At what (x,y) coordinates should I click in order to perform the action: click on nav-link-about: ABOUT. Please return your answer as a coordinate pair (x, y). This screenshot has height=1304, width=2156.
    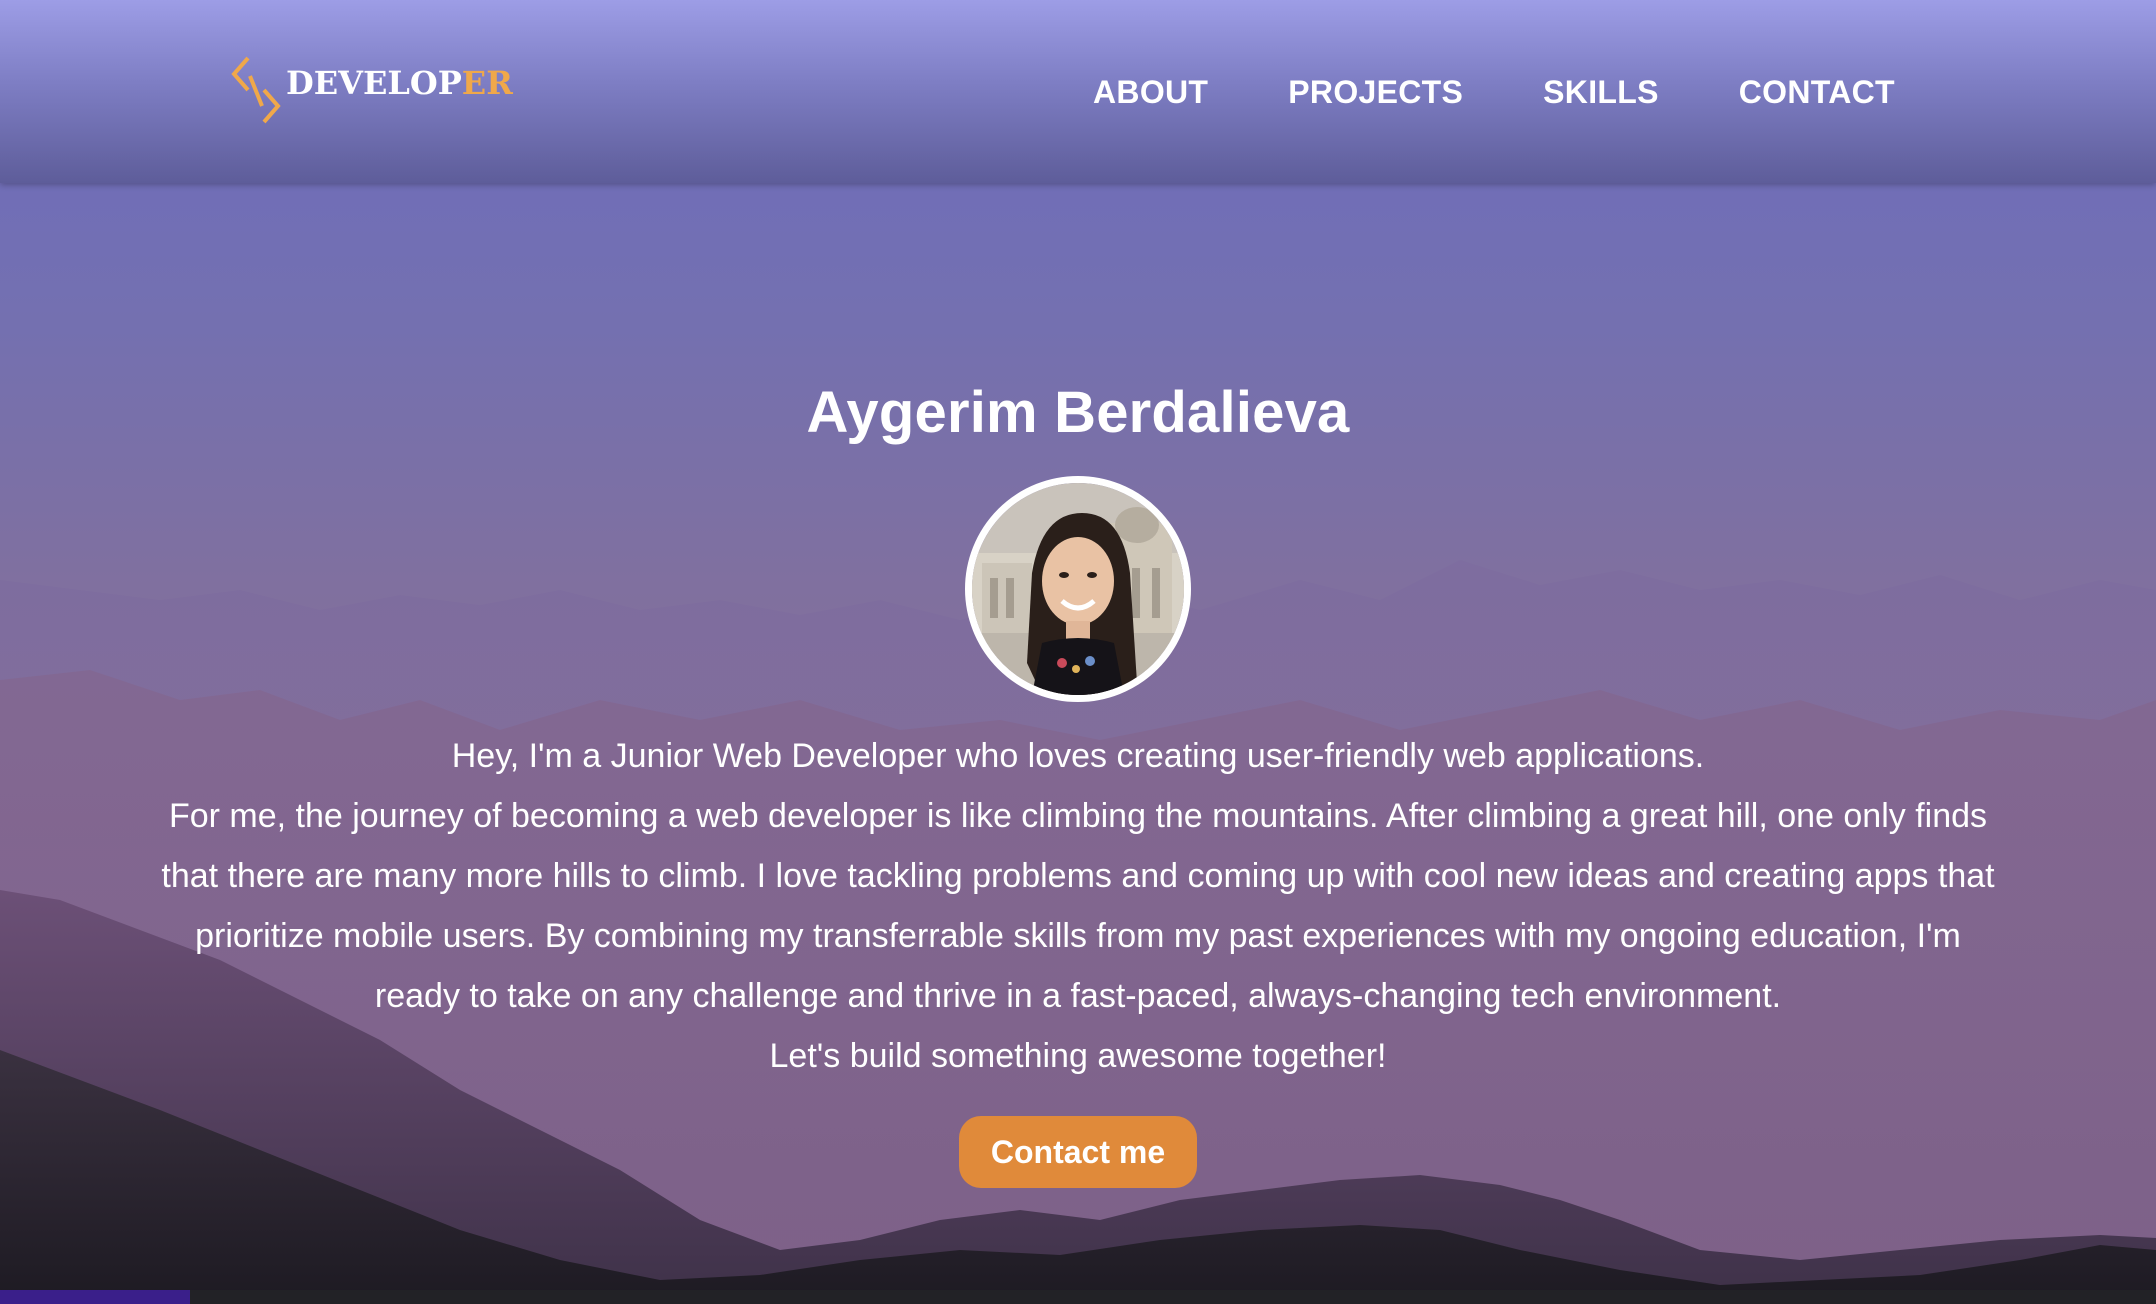
    Looking at the image, I should click on (1150, 92).